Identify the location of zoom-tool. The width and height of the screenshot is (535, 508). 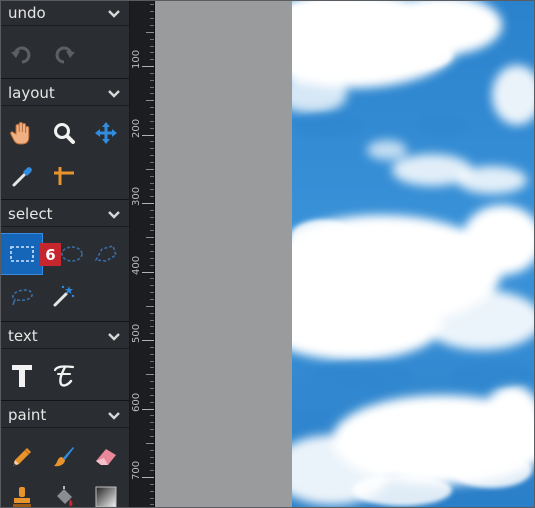
(64, 133).